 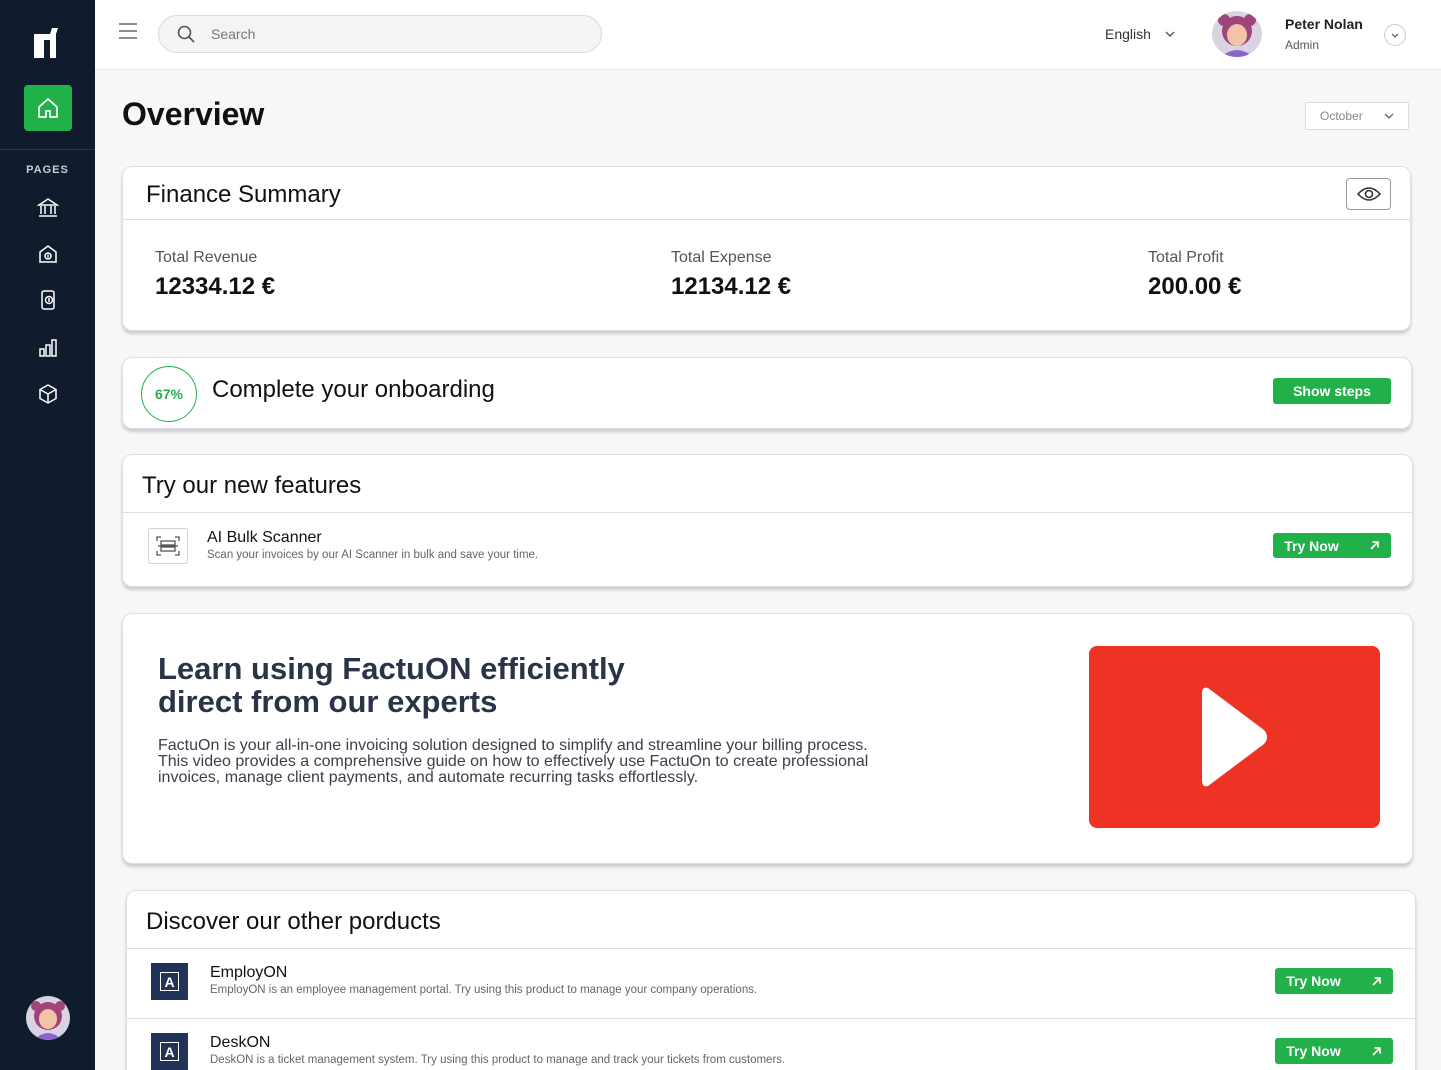 What do you see at coordinates (186, 34) in the screenshot?
I see `search-icon` at bounding box center [186, 34].